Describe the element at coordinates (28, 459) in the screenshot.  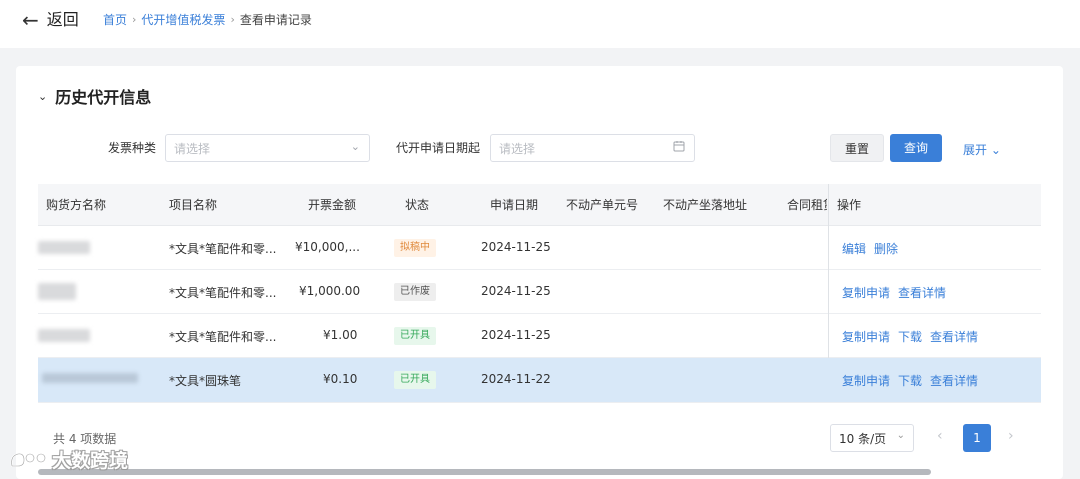
I see `brand-logo-icon` at that location.